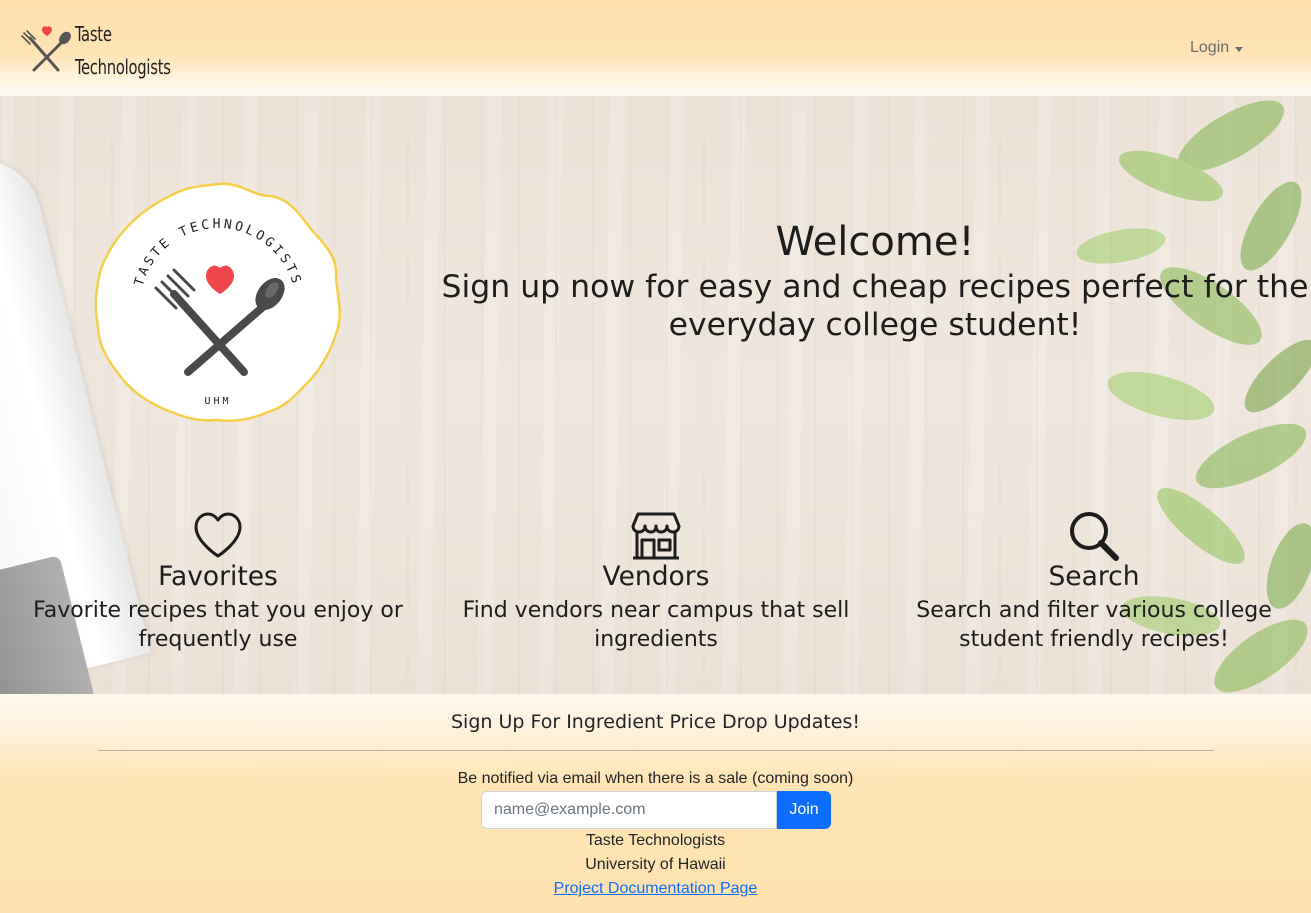 The width and height of the screenshot is (1311, 913). What do you see at coordinates (875, 242) in the screenshot?
I see `welcome-title: Welcome!` at bounding box center [875, 242].